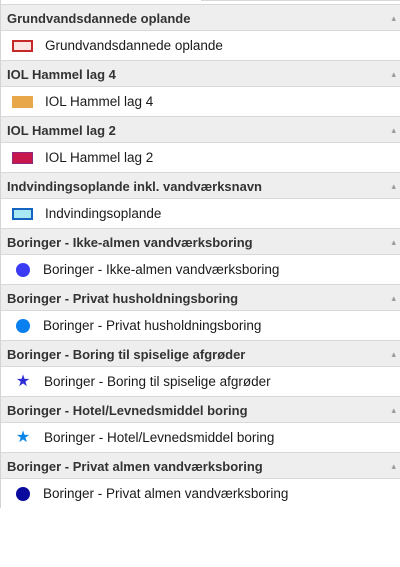 The height and width of the screenshot is (567, 400). What do you see at coordinates (61, 74) in the screenshot?
I see `group-title: IOL Hammel lag 4` at bounding box center [61, 74].